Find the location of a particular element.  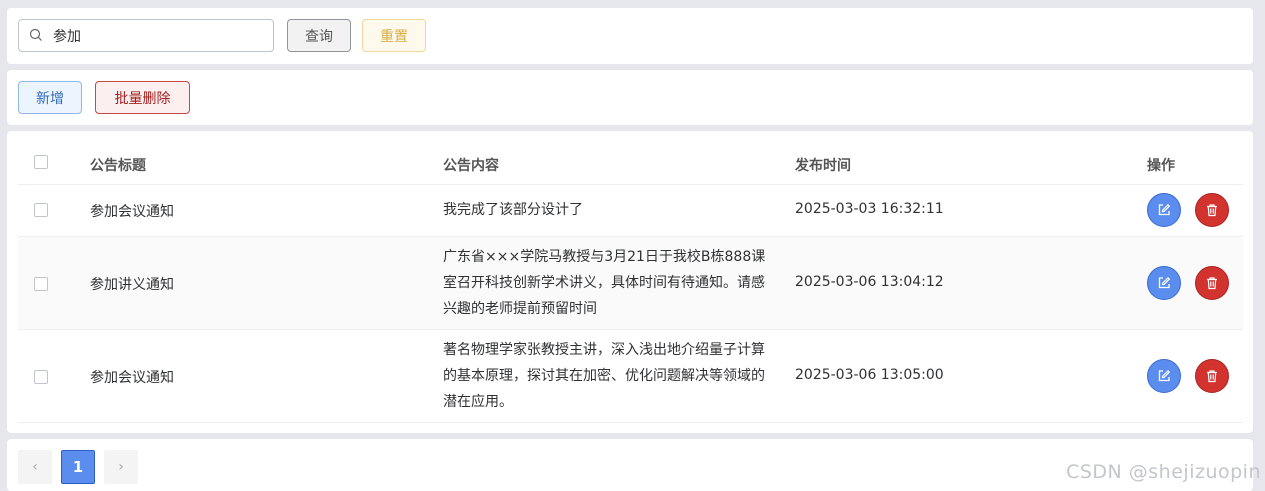

search-input is located at coordinates (158, 35).